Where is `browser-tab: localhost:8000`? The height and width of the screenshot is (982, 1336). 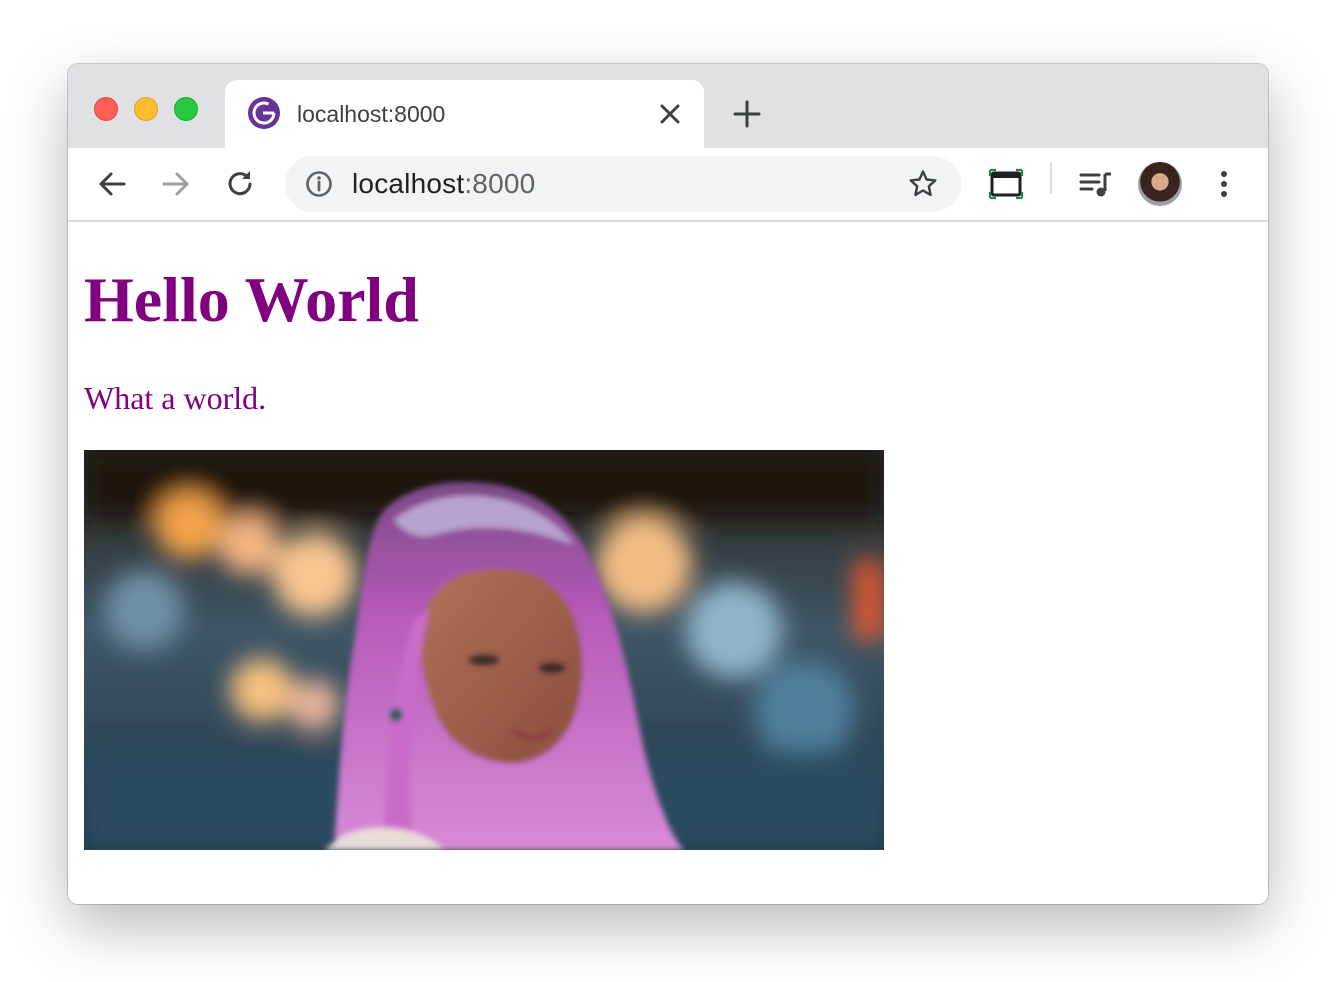 browser-tab: localhost:8000 is located at coordinates (464, 114).